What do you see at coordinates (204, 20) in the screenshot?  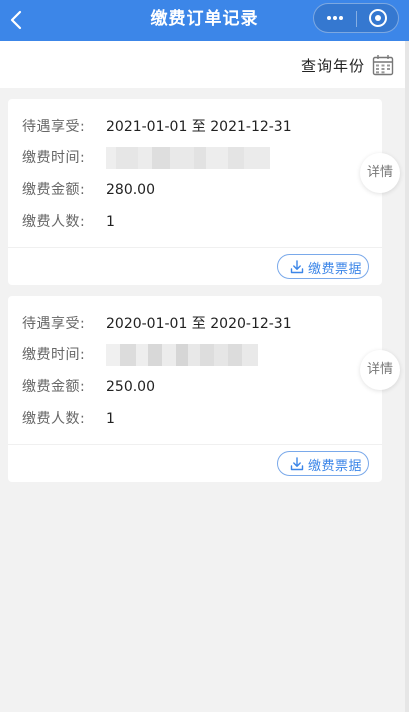 I see `navbar: 缴费订单记录` at bounding box center [204, 20].